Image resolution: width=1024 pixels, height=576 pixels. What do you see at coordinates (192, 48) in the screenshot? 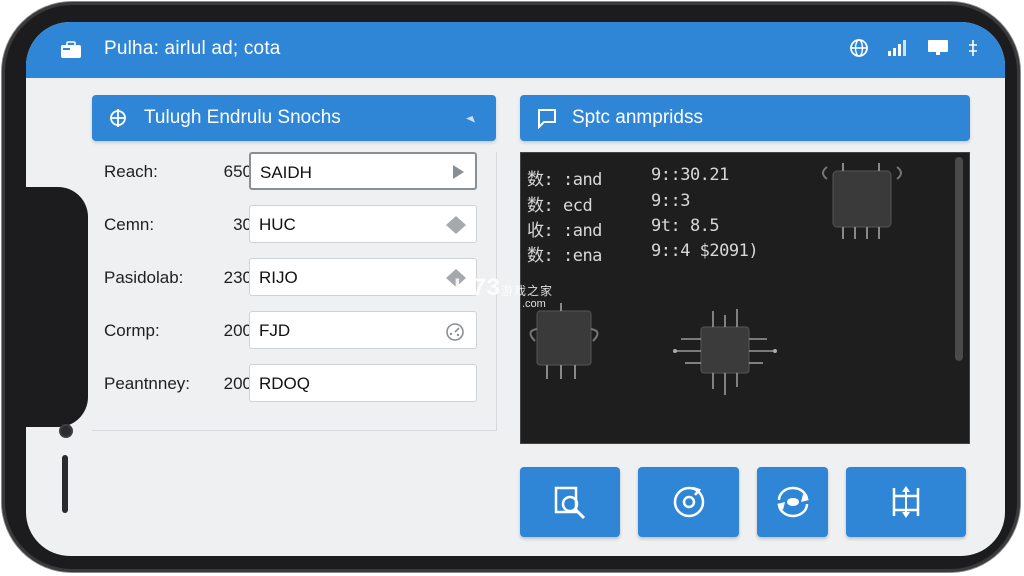
I see `app-title: Pulha: airlul ad; cota` at bounding box center [192, 48].